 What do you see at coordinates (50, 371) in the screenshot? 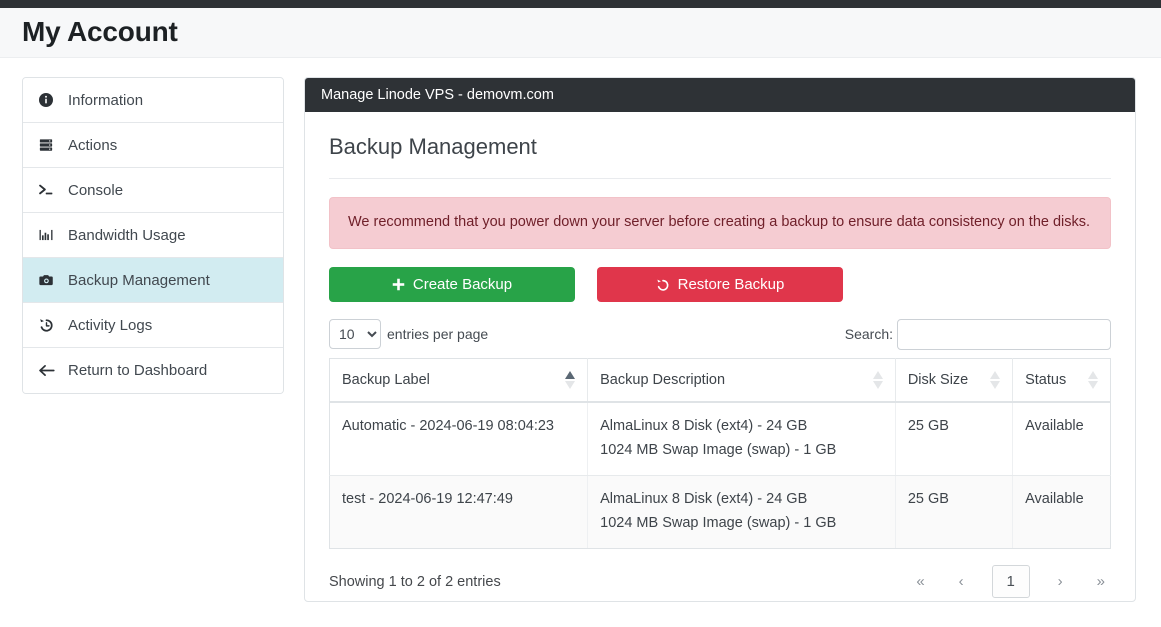
I see `arrow-left-icon` at bounding box center [50, 371].